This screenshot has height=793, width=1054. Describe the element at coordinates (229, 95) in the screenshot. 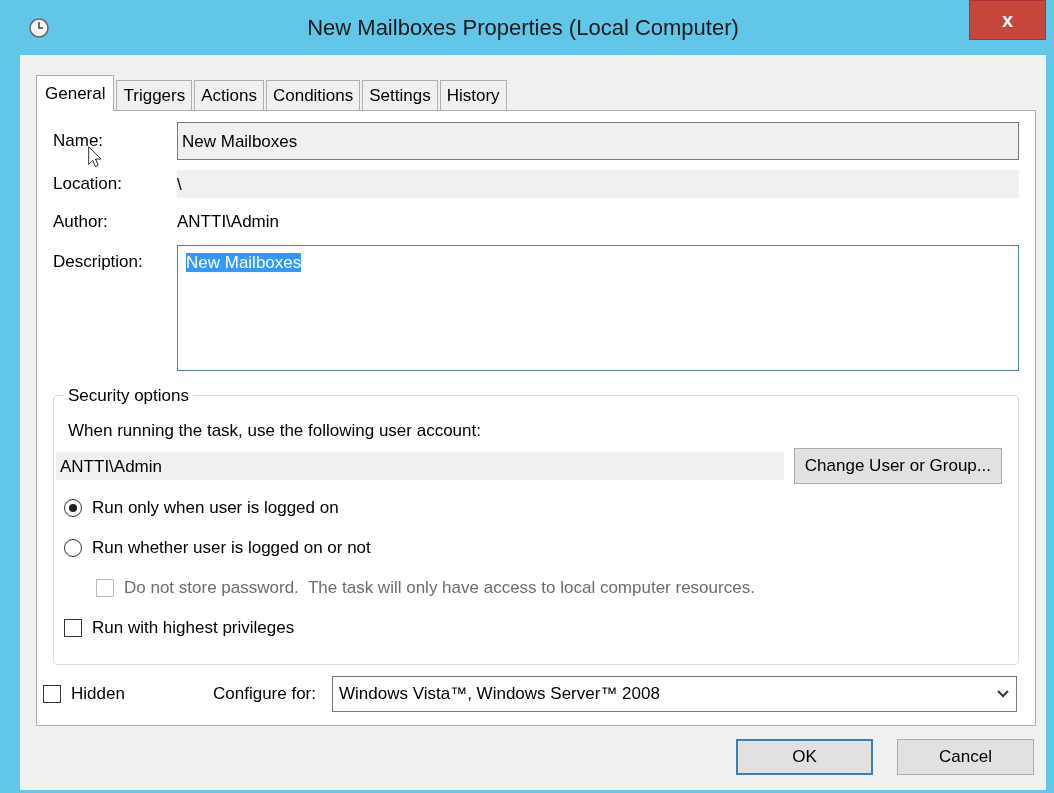

I see `tab: Actions` at that location.